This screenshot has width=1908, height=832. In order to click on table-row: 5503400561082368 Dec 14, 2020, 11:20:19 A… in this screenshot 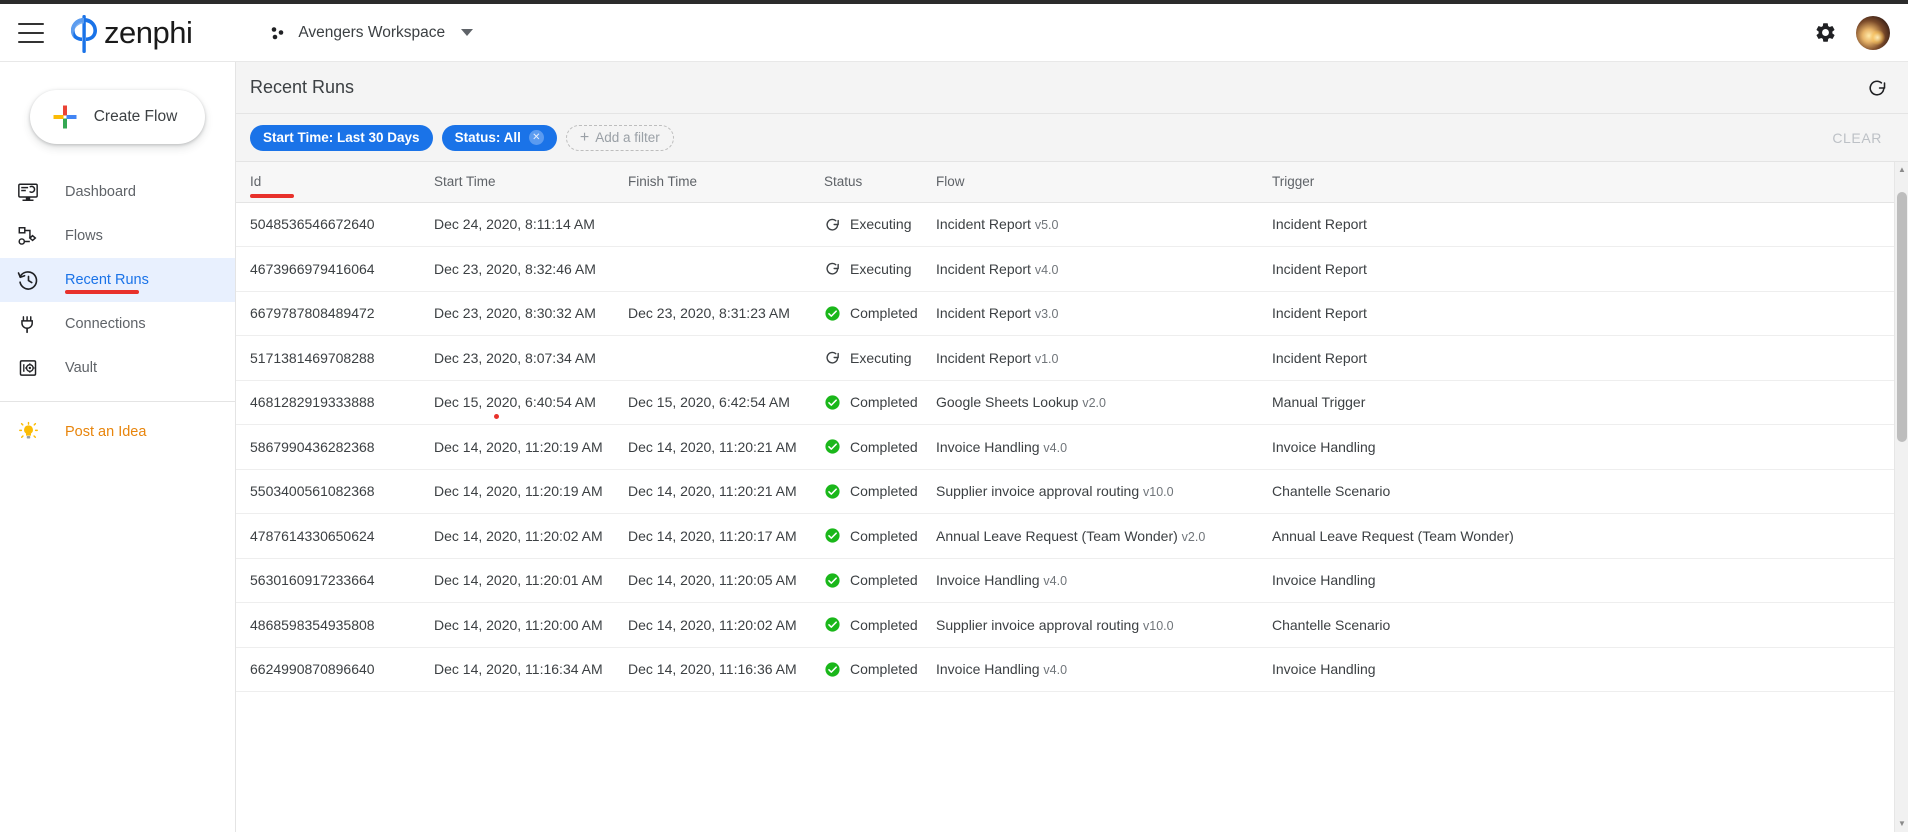, I will do `click(1072, 491)`.